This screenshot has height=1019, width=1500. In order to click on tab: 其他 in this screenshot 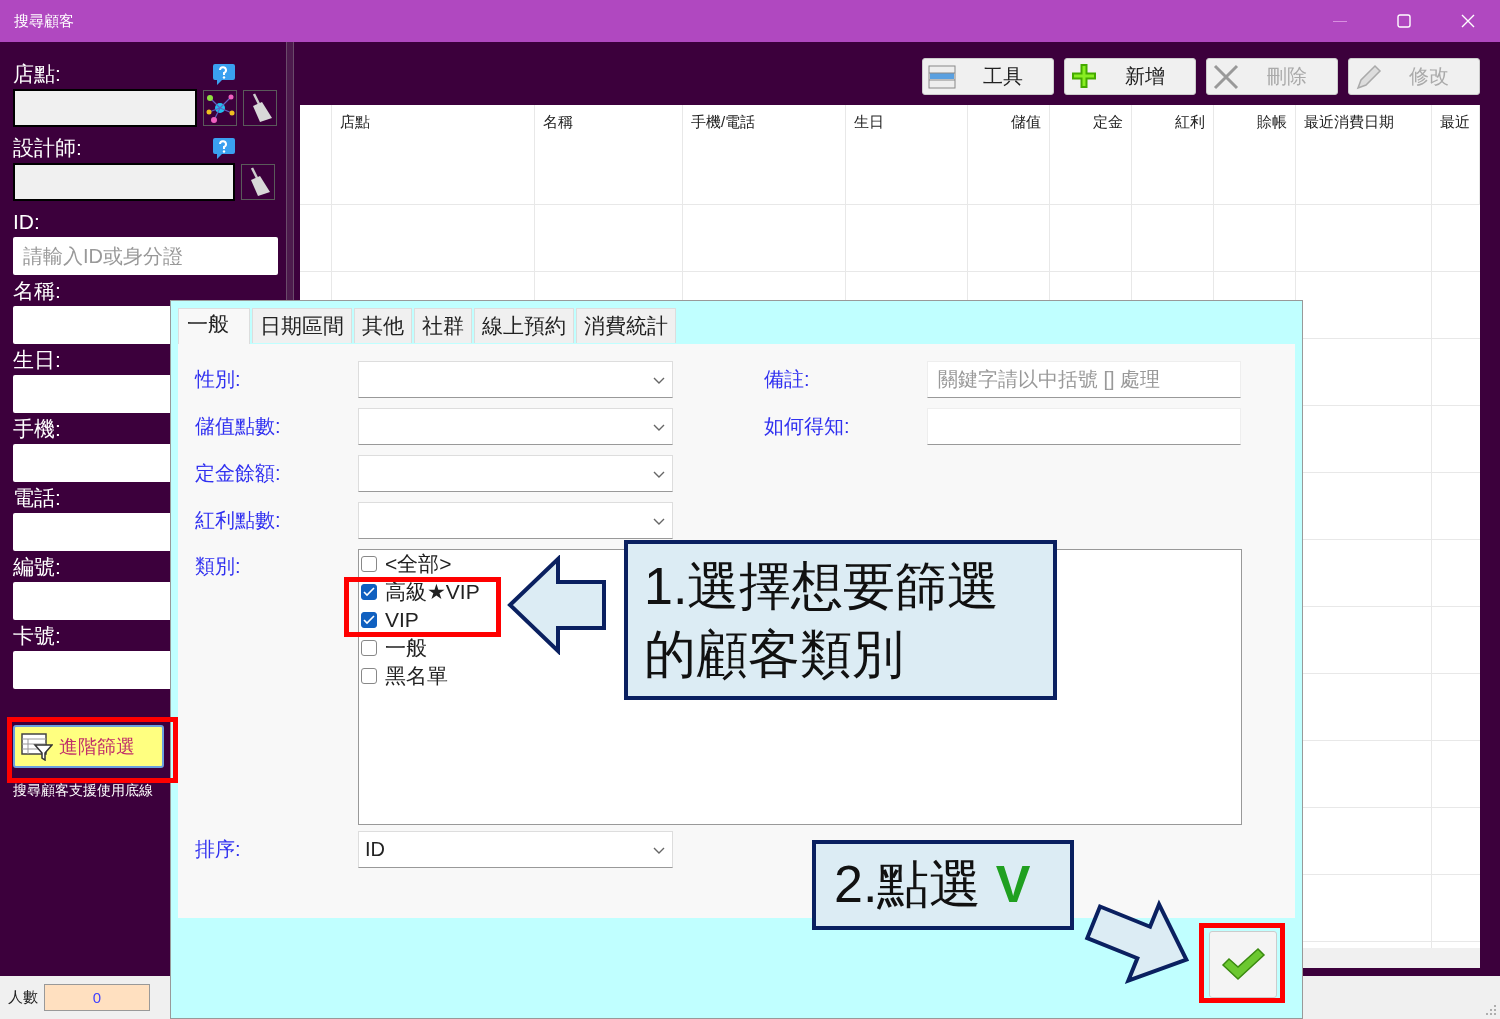, I will do `click(383, 325)`.